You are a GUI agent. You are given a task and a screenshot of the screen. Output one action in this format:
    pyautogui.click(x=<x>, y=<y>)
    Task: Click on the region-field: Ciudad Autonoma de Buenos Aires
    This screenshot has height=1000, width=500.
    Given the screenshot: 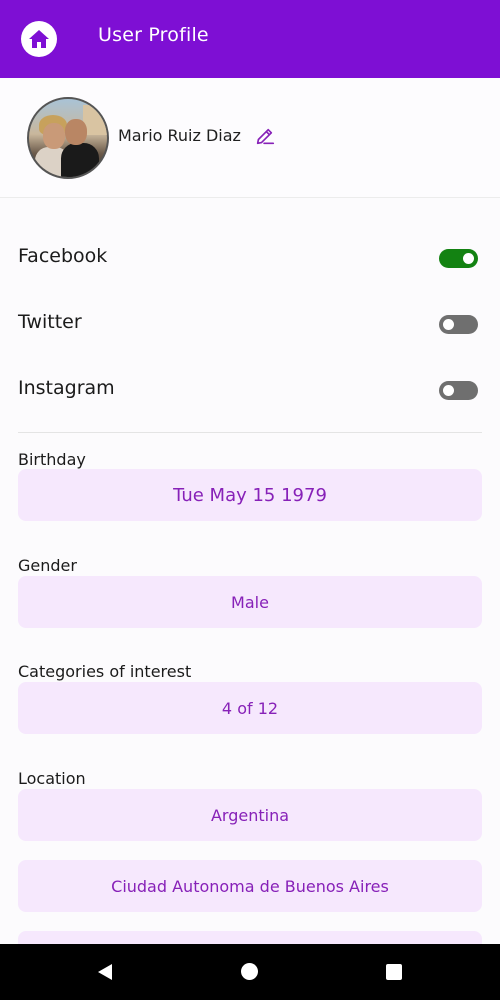 What is the action you would take?
    pyautogui.click(x=250, y=886)
    